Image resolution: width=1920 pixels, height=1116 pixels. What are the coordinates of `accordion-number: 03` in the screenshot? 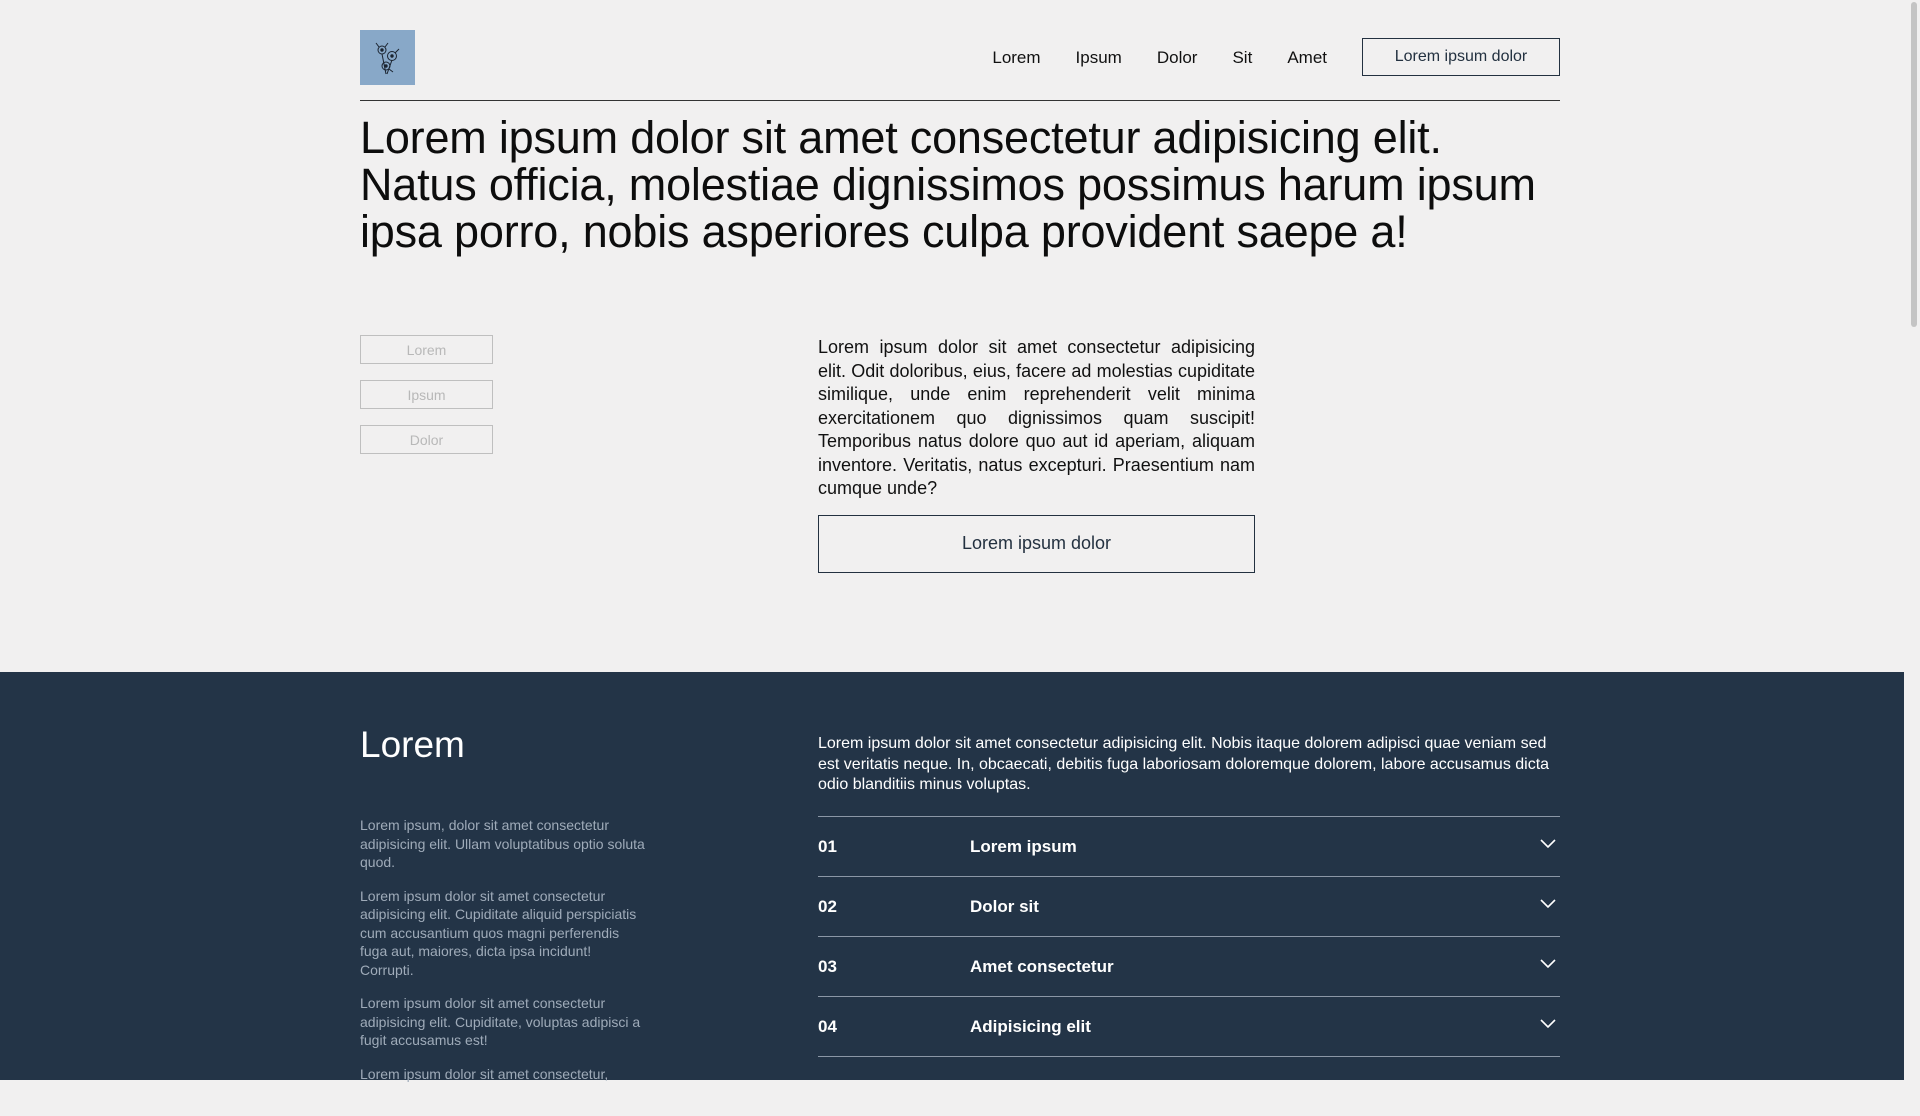 It's located at (827, 966).